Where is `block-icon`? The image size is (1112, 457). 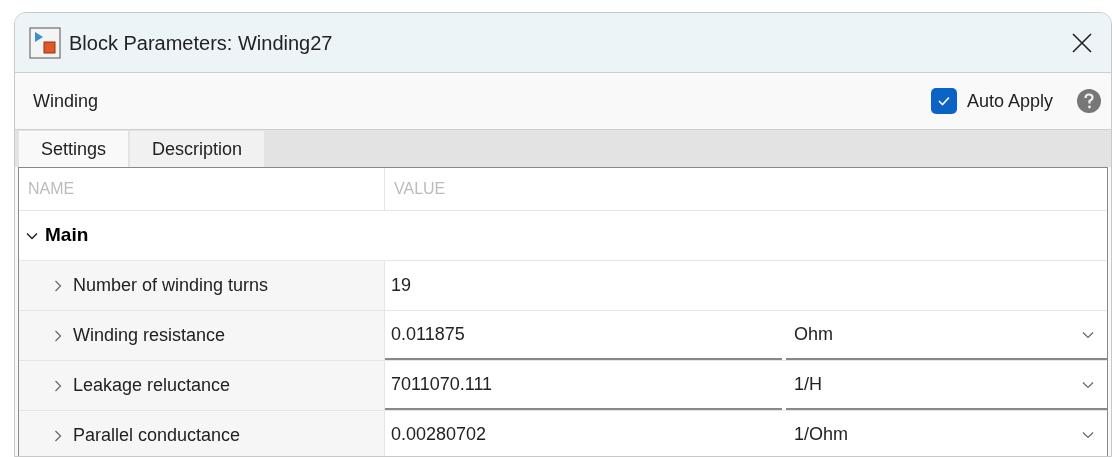
block-icon is located at coordinates (45, 42).